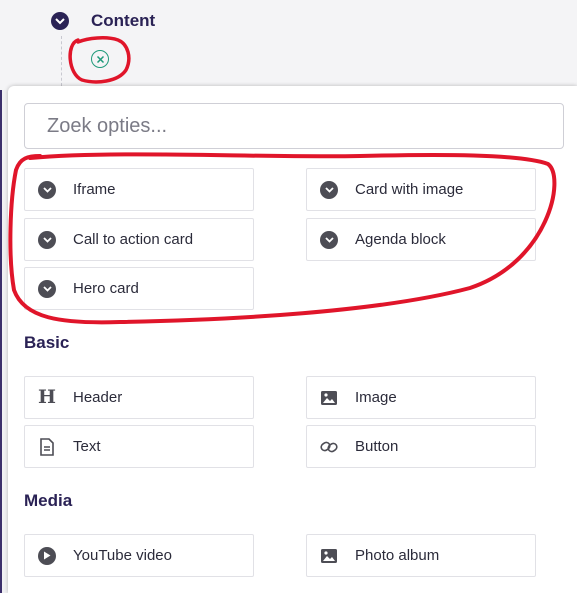 Image resolution: width=577 pixels, height=593 pixels. What do you see at coordinates (294, 126) in the screenshot?
I see `search-options-input` at bounding box center [294, 126].